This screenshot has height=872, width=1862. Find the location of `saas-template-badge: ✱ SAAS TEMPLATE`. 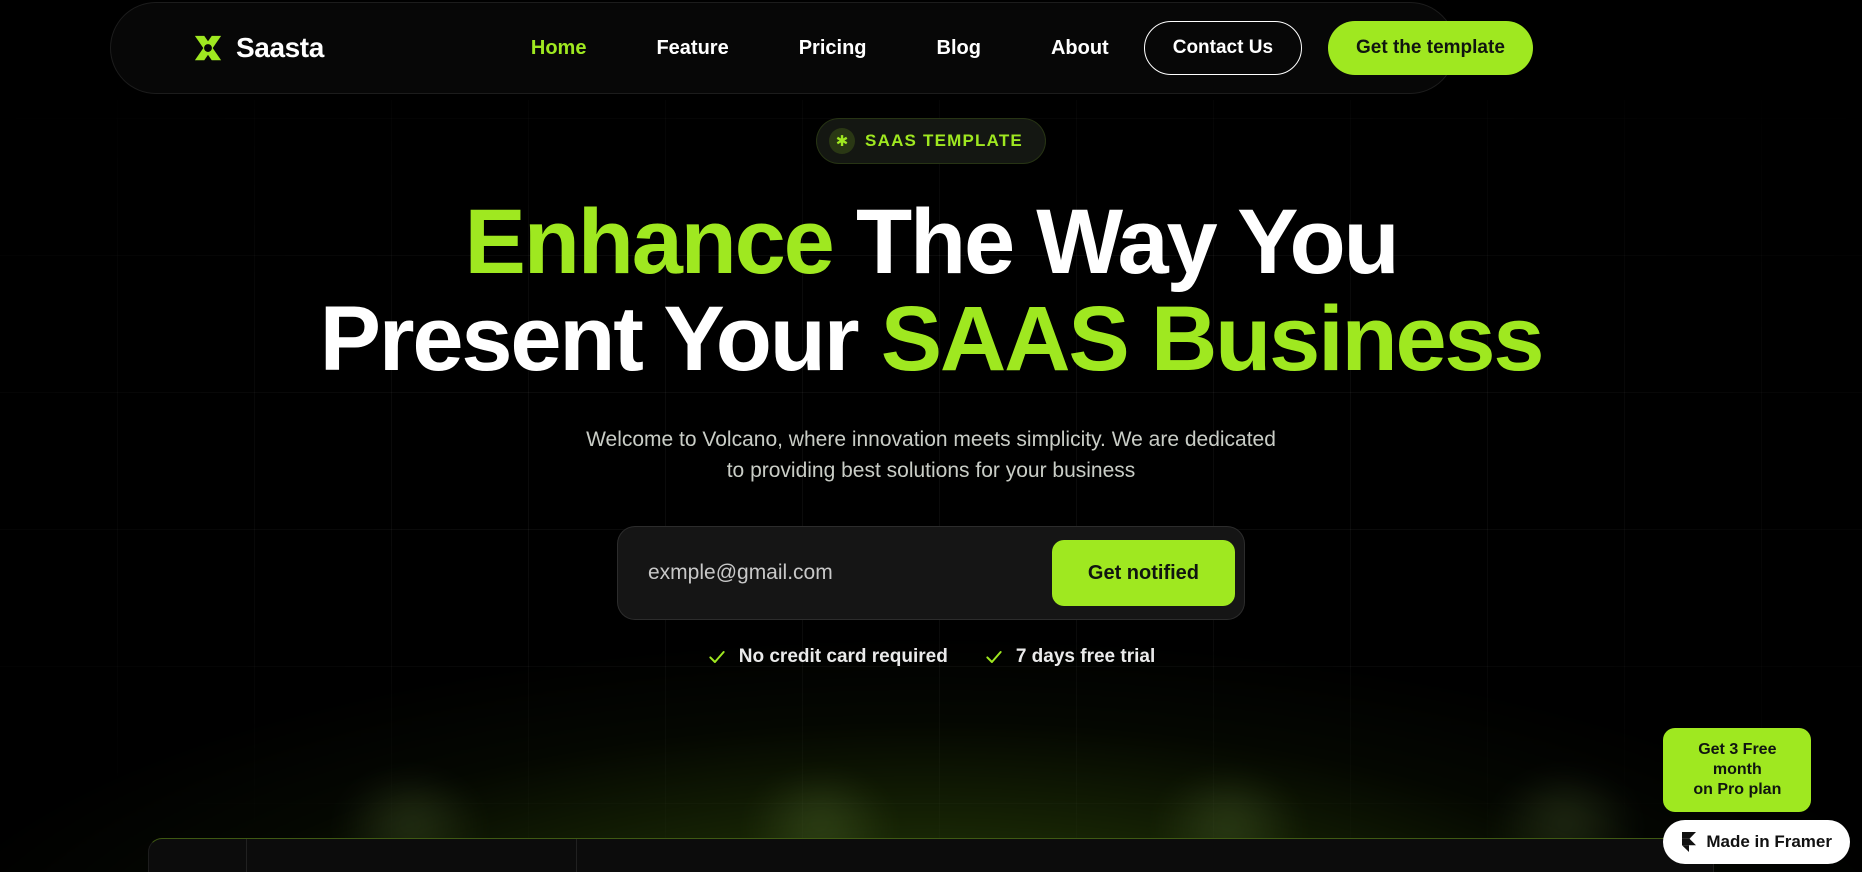

saas-template-badge: ✱ SAAS TEMPLATE is located at coordinates (931, 141).